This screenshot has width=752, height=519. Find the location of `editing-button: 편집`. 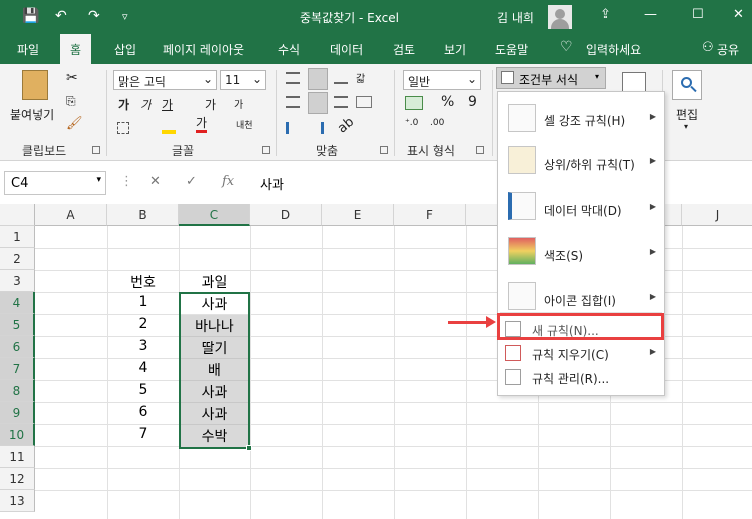

editing-button: 편집 is located at coordinates (687, 114).